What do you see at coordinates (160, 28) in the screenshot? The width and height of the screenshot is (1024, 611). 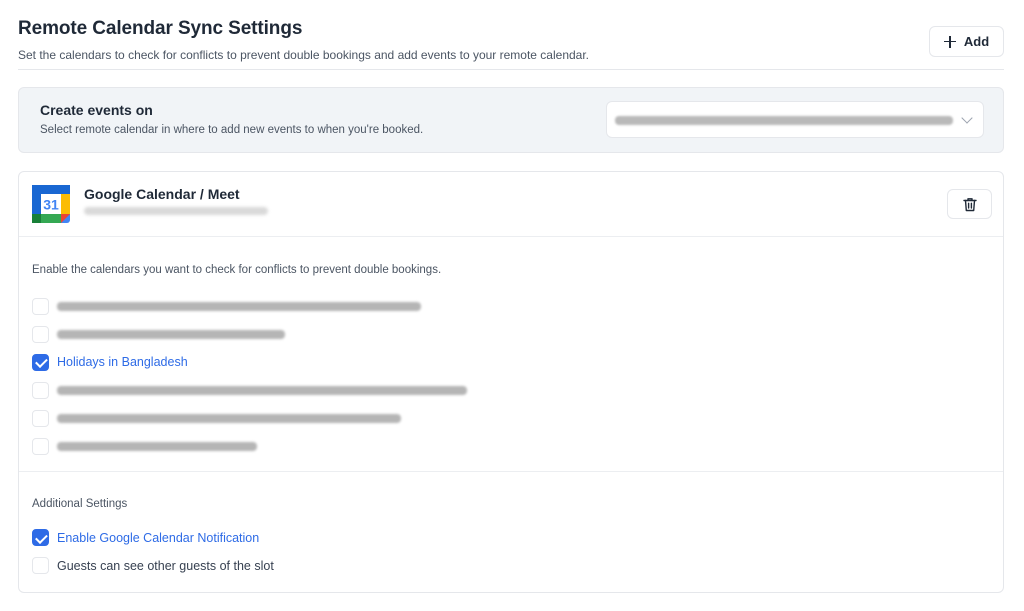 I see `page-title: Remote Calendar Sync Settings` at bounding box center [160, 28].